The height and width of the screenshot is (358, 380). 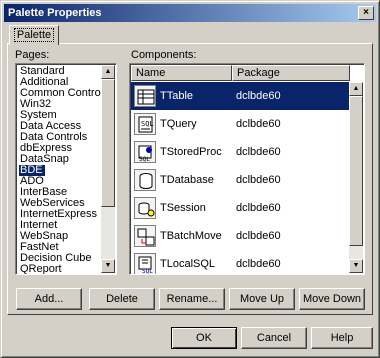 What do you see at coordinates (178, 124) in the screenshot?
I see `component-name: TQuery` at bounding box center [178, 124].